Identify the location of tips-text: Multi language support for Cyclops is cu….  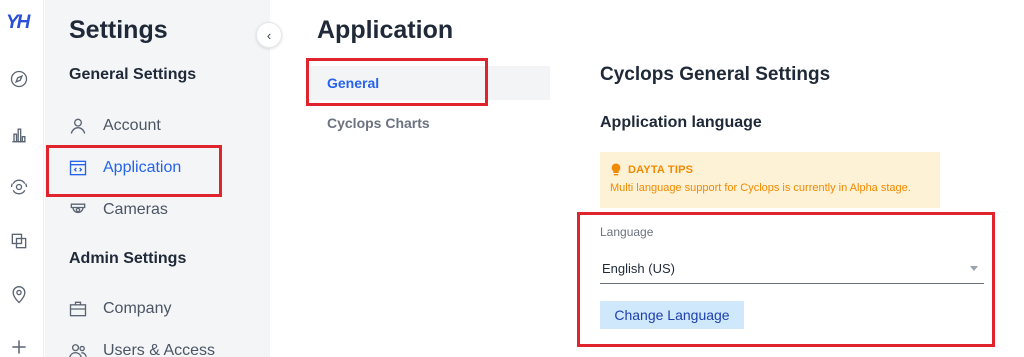
(760, 188).